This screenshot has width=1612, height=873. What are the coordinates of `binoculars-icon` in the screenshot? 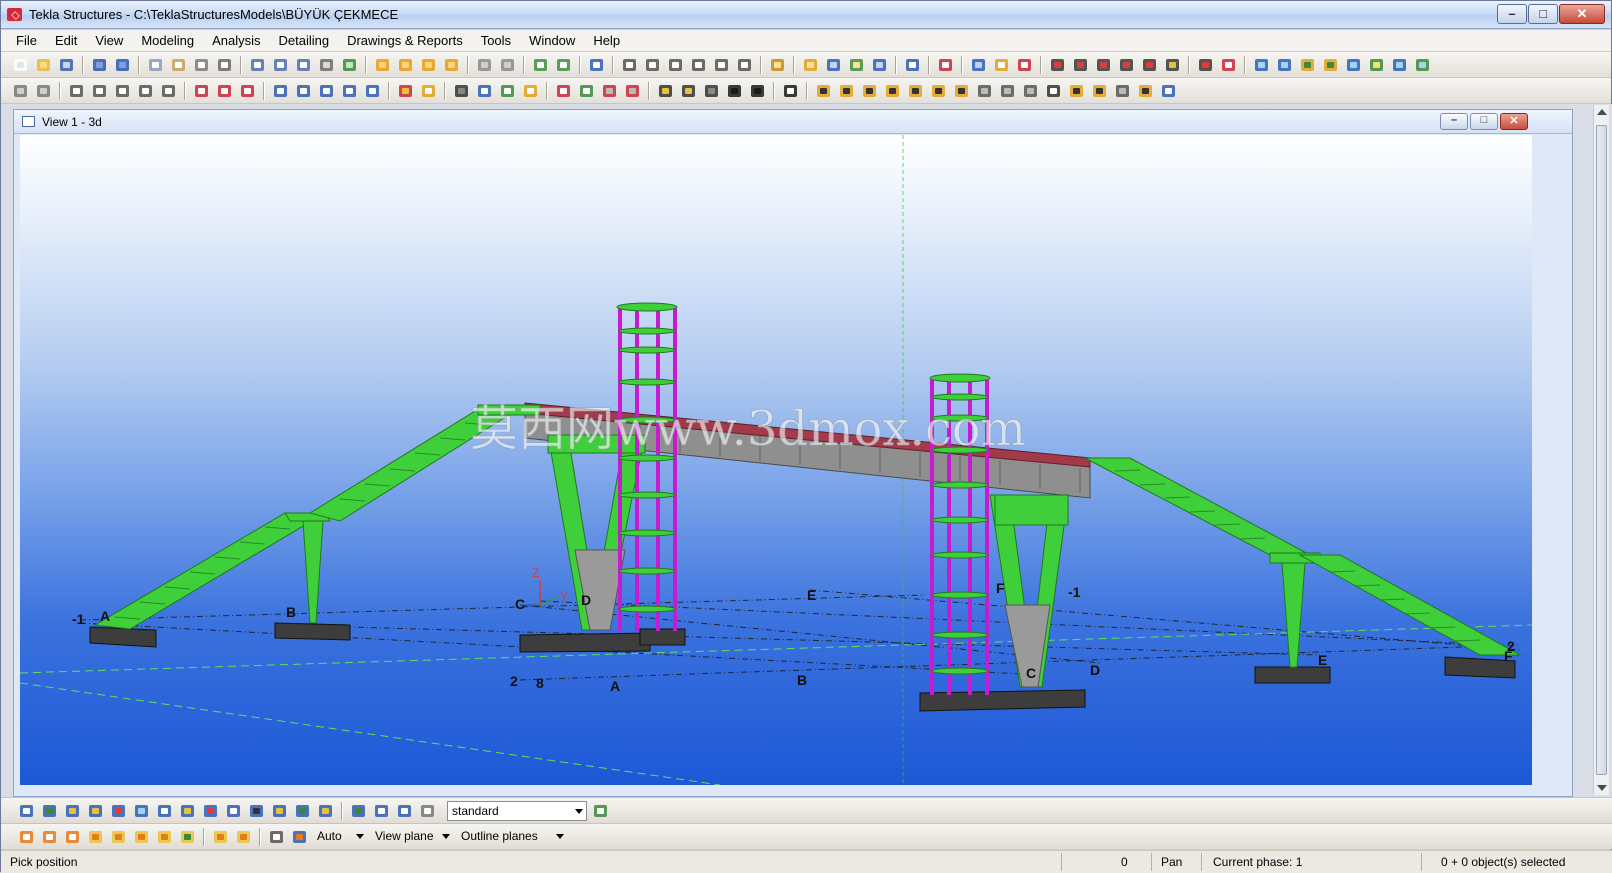 It's located at (461, 91).